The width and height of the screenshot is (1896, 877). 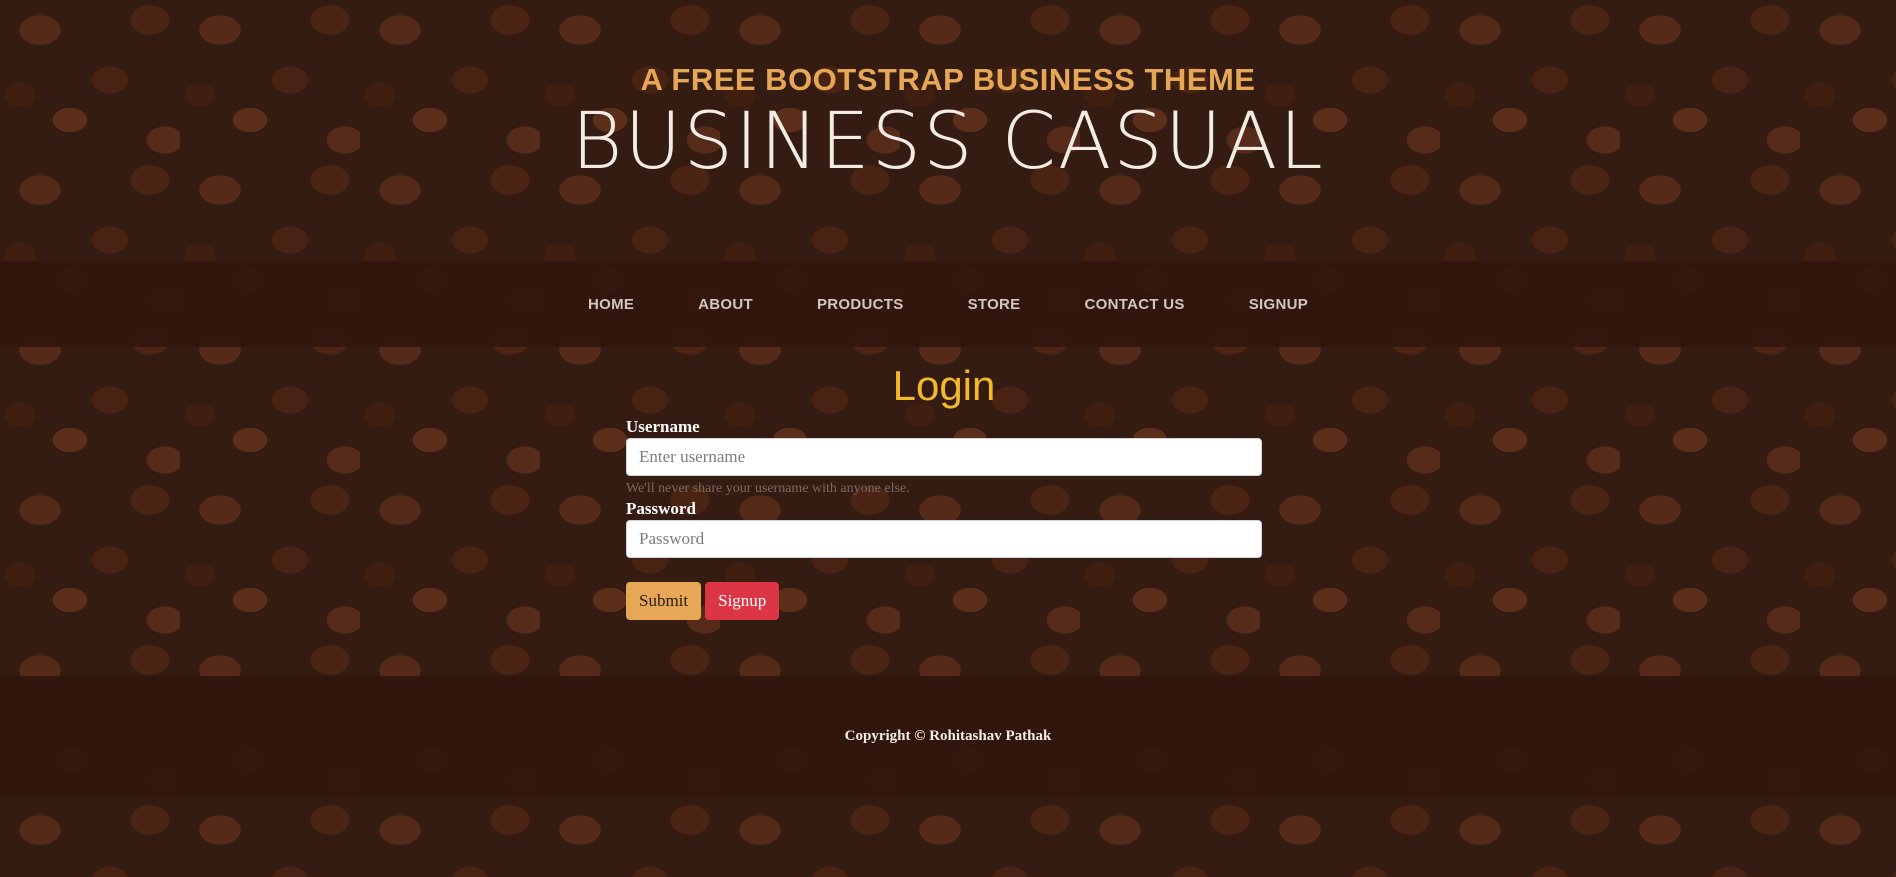 I want to click on username-input, so click(x=944, y=457).